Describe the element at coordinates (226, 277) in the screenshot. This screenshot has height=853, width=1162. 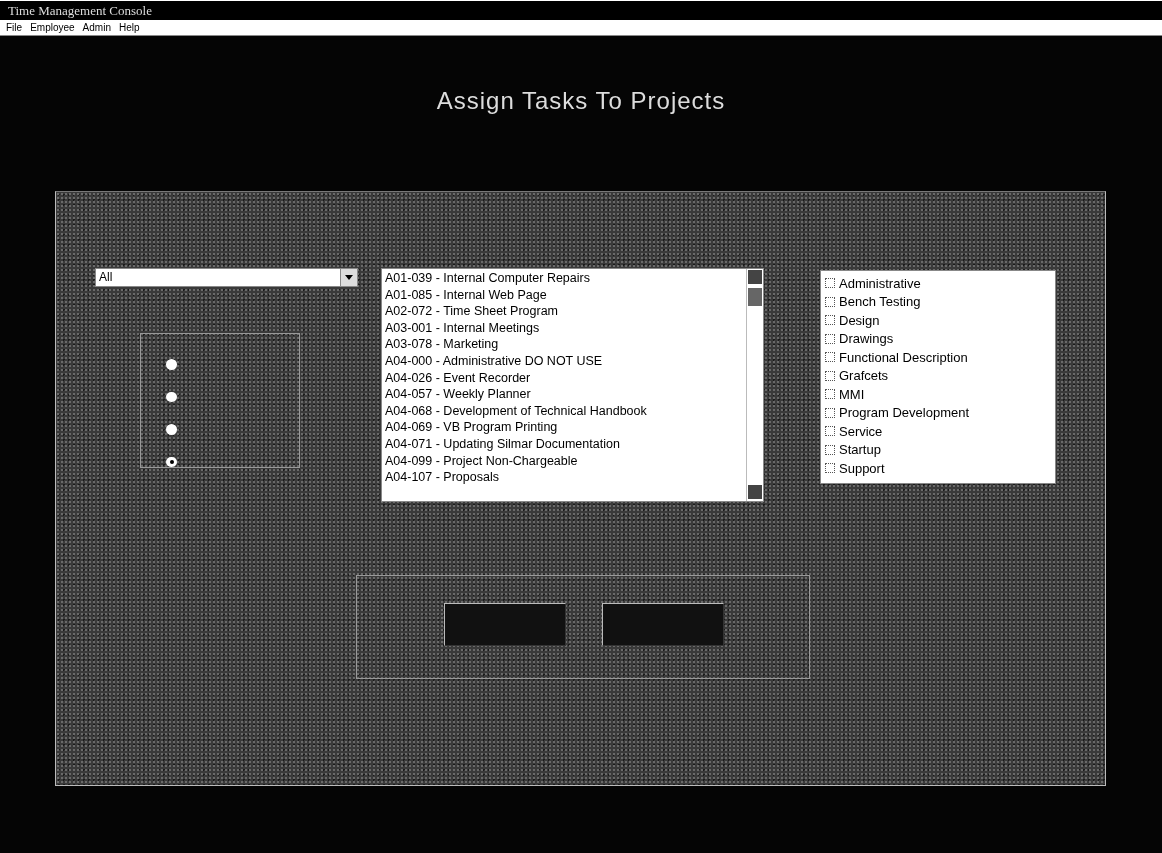
I see `filter-dropdown: All` at that location.